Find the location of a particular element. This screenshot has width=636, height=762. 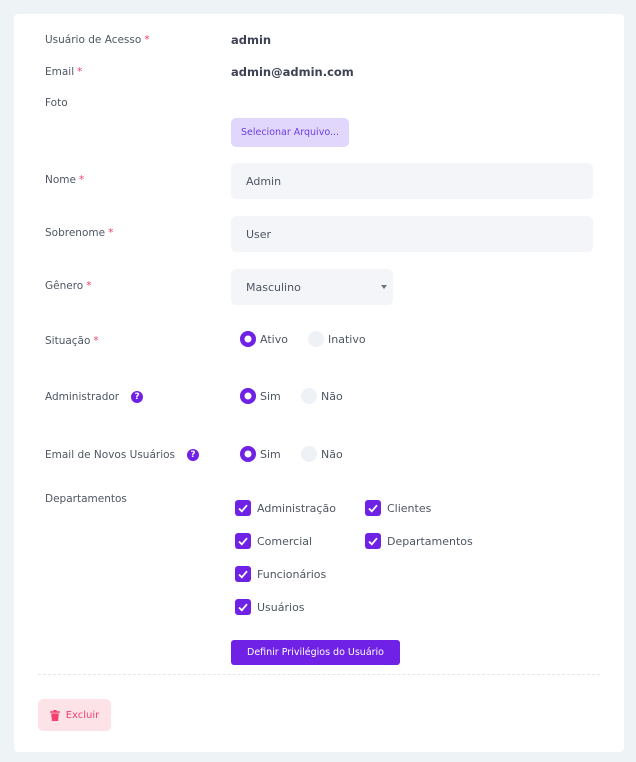

sobrenome-label: Sobrenome * is located at coordinates (79, 233).